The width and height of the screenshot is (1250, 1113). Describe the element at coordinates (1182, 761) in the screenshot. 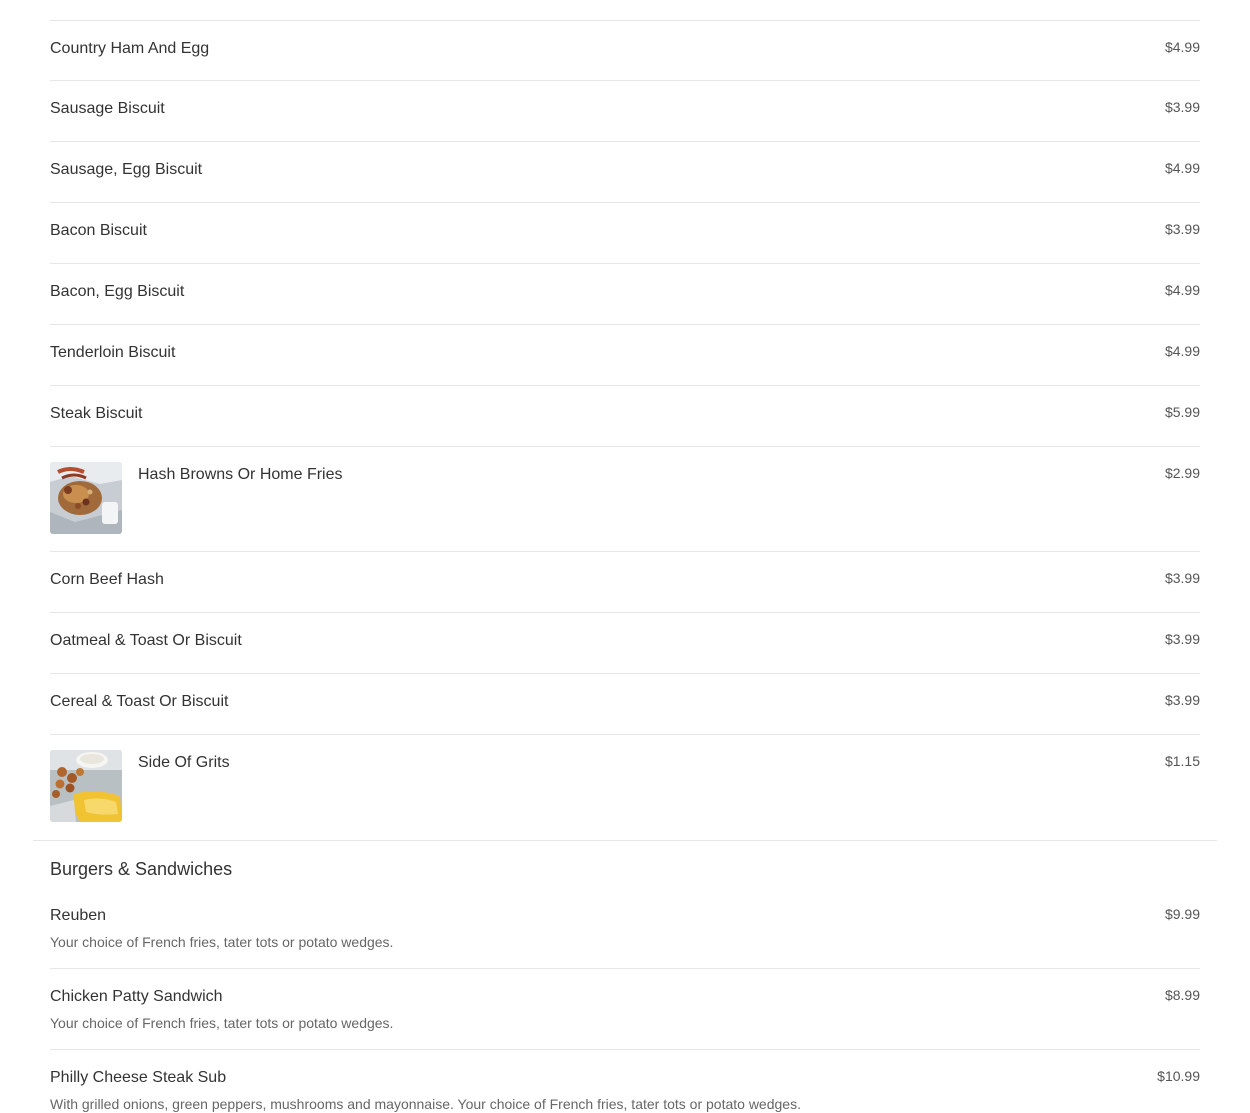

I see `item-price: $1.15` at that location.